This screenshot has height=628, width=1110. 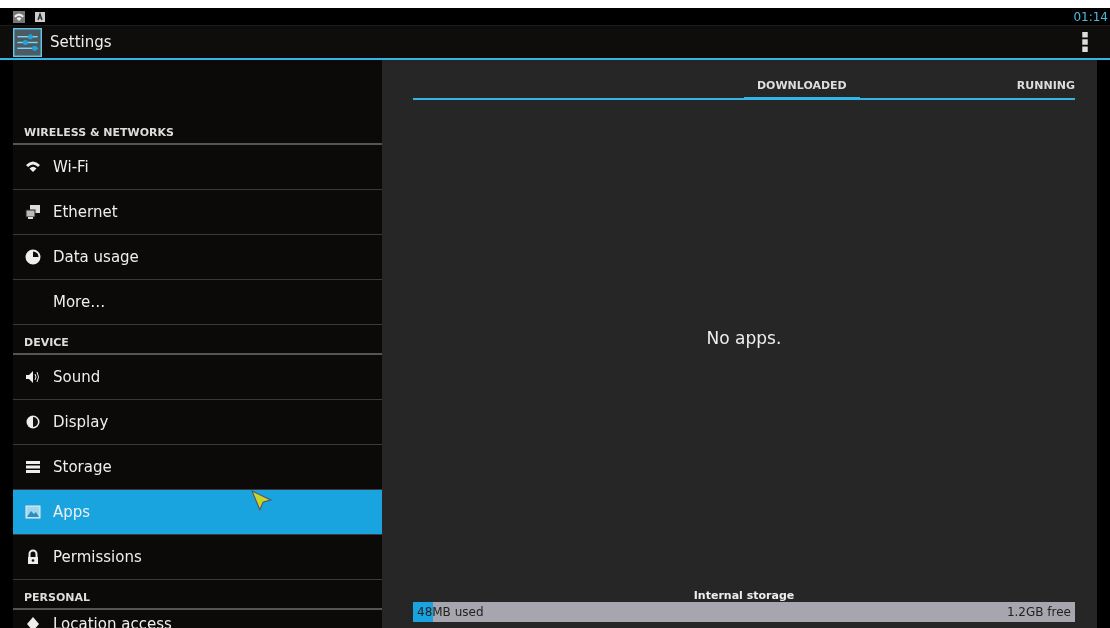 What do you see at coordinates (801, 89) in the screenshot?
I see `tab: DOWNLOADED` at bounding box center [801, 89].